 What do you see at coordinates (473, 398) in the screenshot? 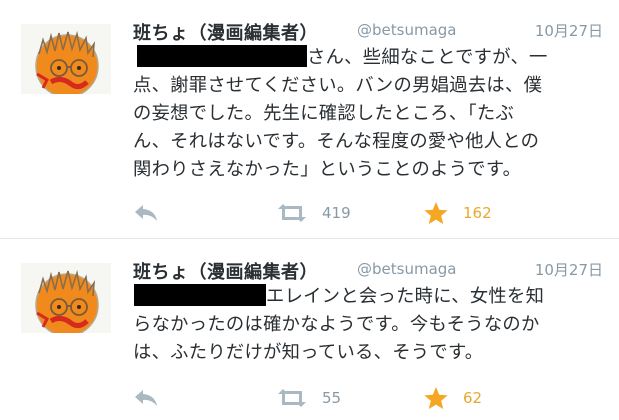
I see `favorite-count: 62` at bounding box center [473, 398].